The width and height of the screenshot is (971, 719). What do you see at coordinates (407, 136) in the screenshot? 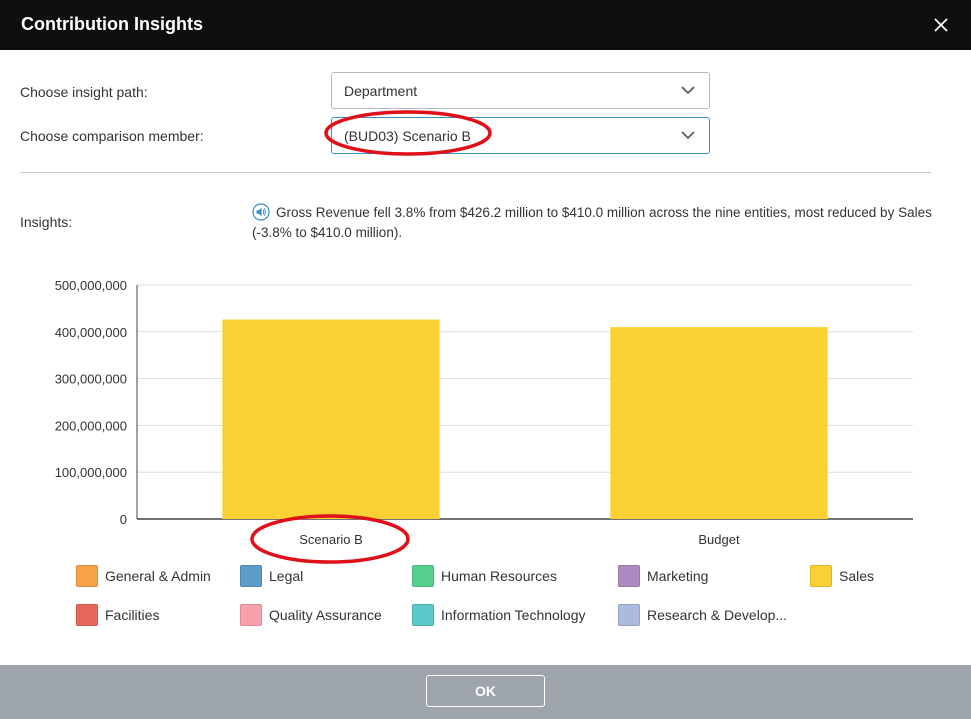
I see `comparison-member-value: (BUD03) Scenario B` at bounding box center [407, 136].